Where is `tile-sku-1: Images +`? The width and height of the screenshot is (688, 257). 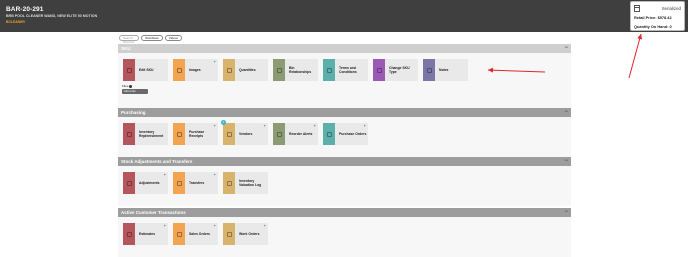 tile-sku-1: Images + is located at coordinates (195, 70).